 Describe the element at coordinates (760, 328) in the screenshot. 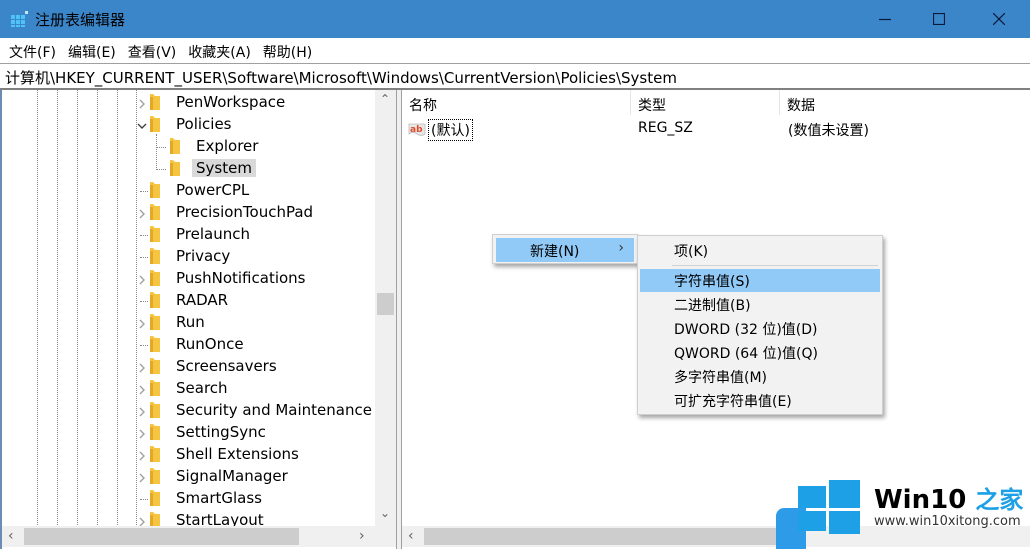

I see `submenu-item-dword-value: DWORD (32 位)值(D)` at that location.